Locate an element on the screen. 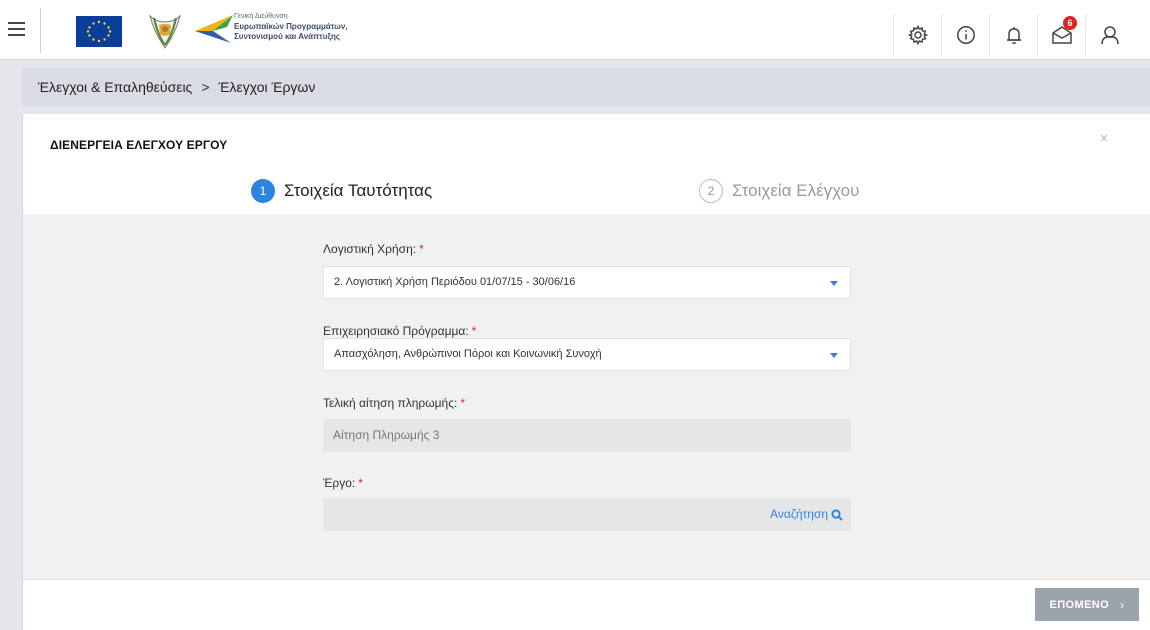 This screenshot has width=1150, height=630. breadcrumb-item-checks-verifications: Έλεγχοι & Επαληθεύσεις is located at coordinates (115, 87).